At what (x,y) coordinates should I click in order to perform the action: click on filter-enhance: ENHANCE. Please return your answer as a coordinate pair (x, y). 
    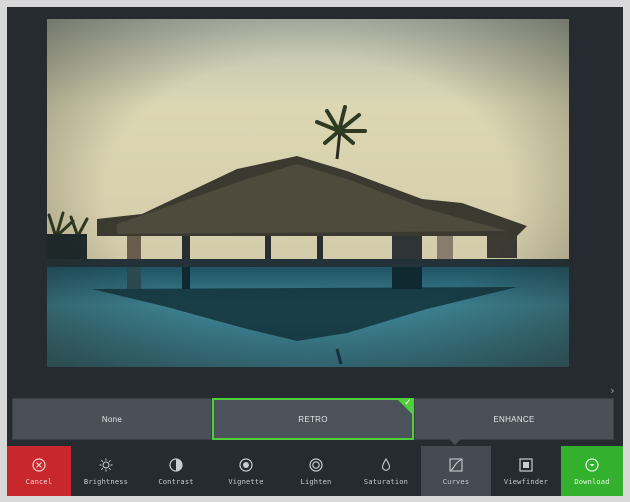
    Looking at the image, I should click on (514, 419).